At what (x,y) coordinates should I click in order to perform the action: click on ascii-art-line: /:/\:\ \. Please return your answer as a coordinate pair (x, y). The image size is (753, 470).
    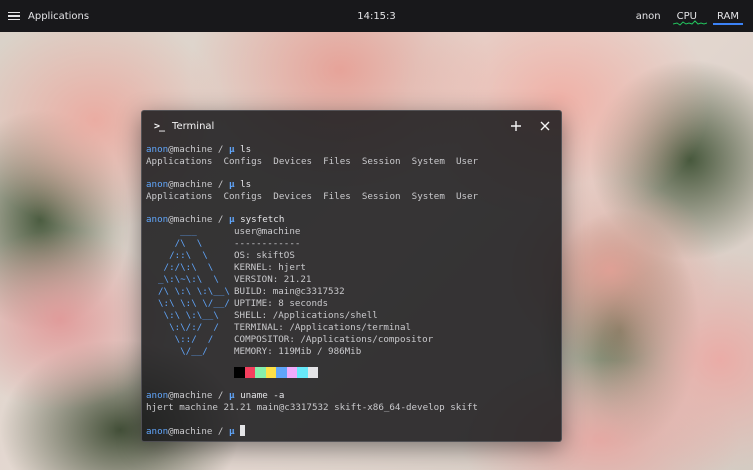
    Looking at the image, I should click on (186, 267).